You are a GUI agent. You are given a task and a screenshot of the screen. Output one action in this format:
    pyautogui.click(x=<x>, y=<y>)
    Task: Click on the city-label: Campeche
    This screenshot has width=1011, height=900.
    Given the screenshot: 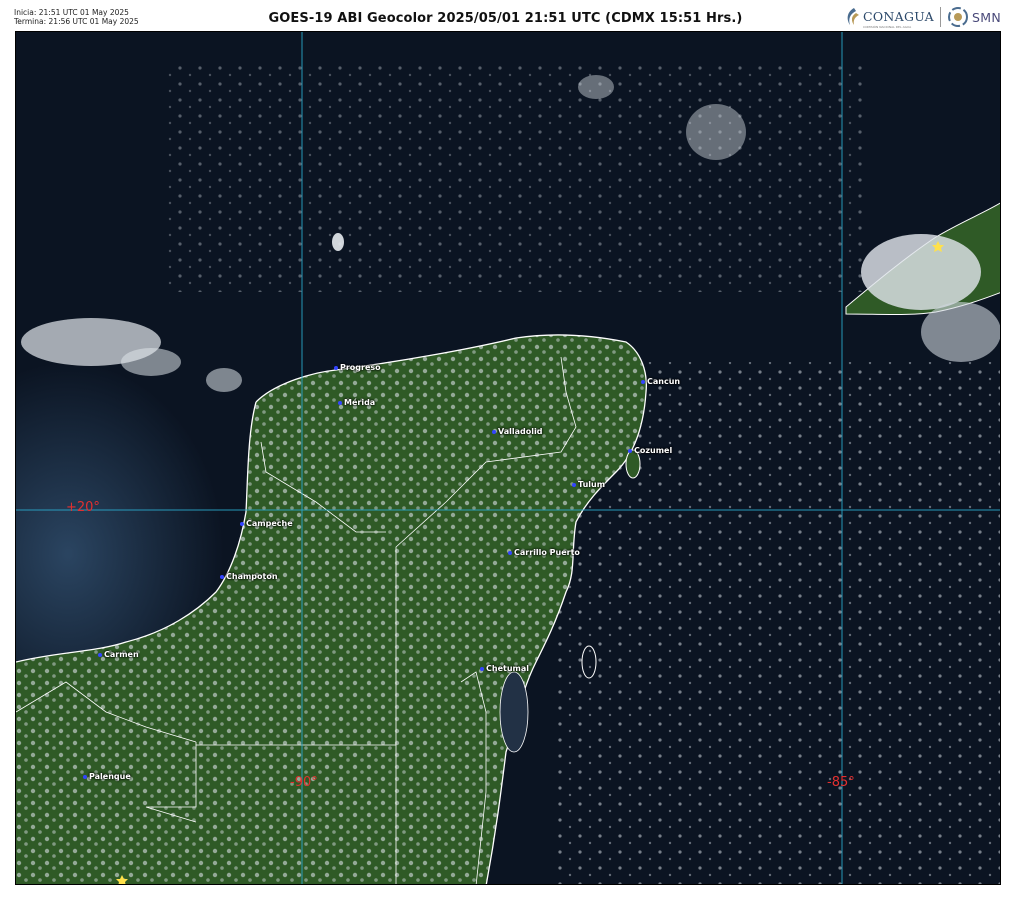 What is the action you would take?
    pyautogui.click(x=269, y=523)
    